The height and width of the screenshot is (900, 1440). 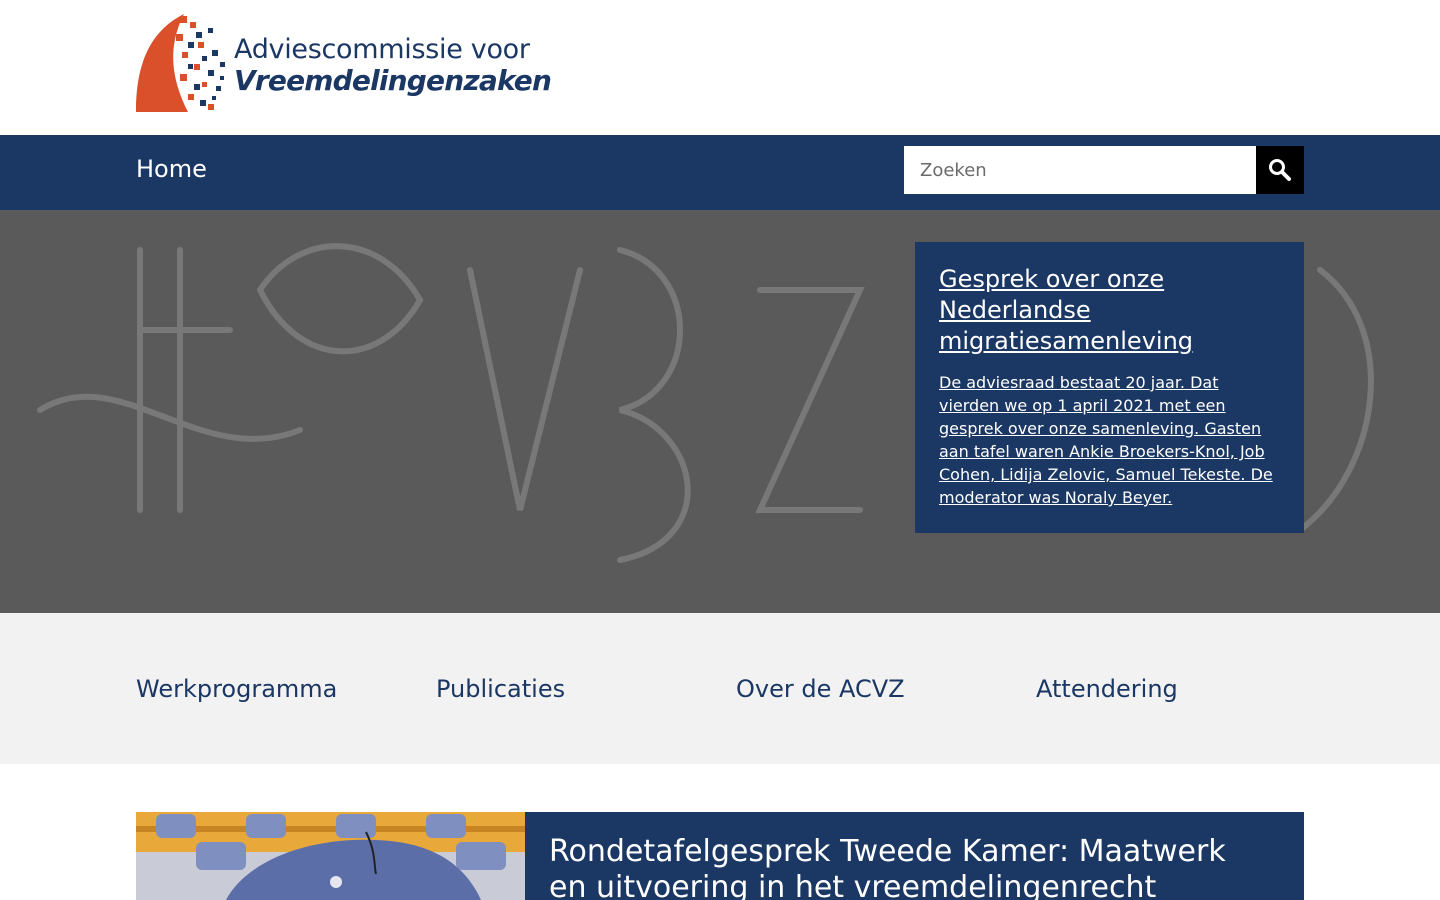 What do you see at coordinates (236, 689) in the screenshot?
I see `quicklink-werkprogramma: Werkprogramma` at bounding box center [236, 689].